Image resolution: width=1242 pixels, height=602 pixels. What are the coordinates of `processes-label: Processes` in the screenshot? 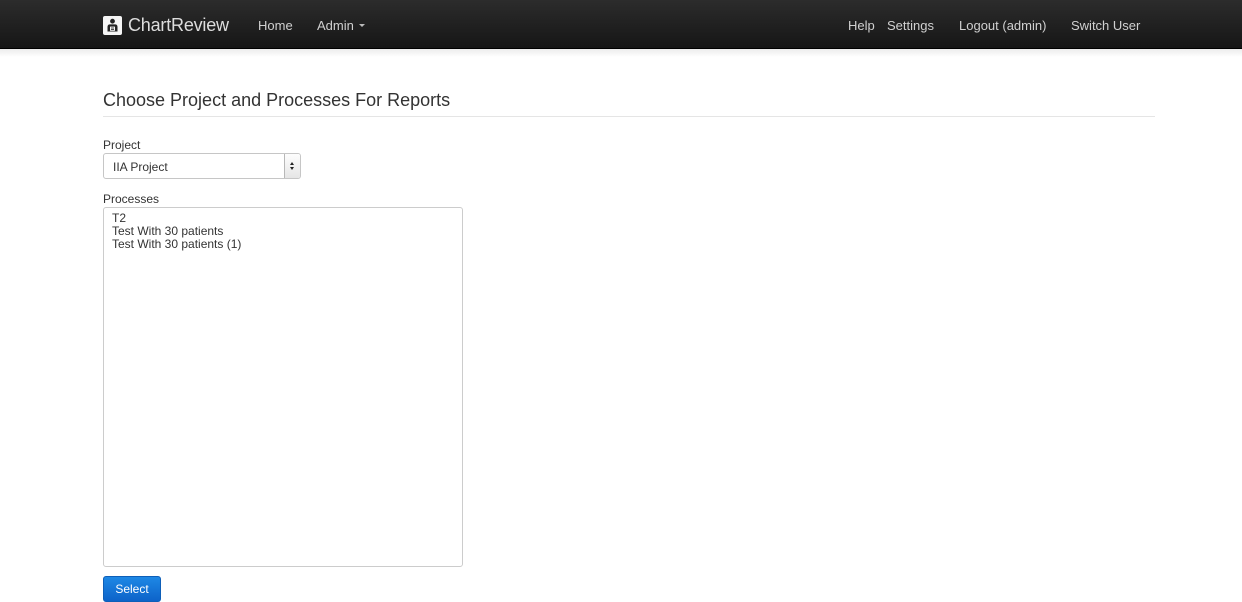 It's located at (131, 199).